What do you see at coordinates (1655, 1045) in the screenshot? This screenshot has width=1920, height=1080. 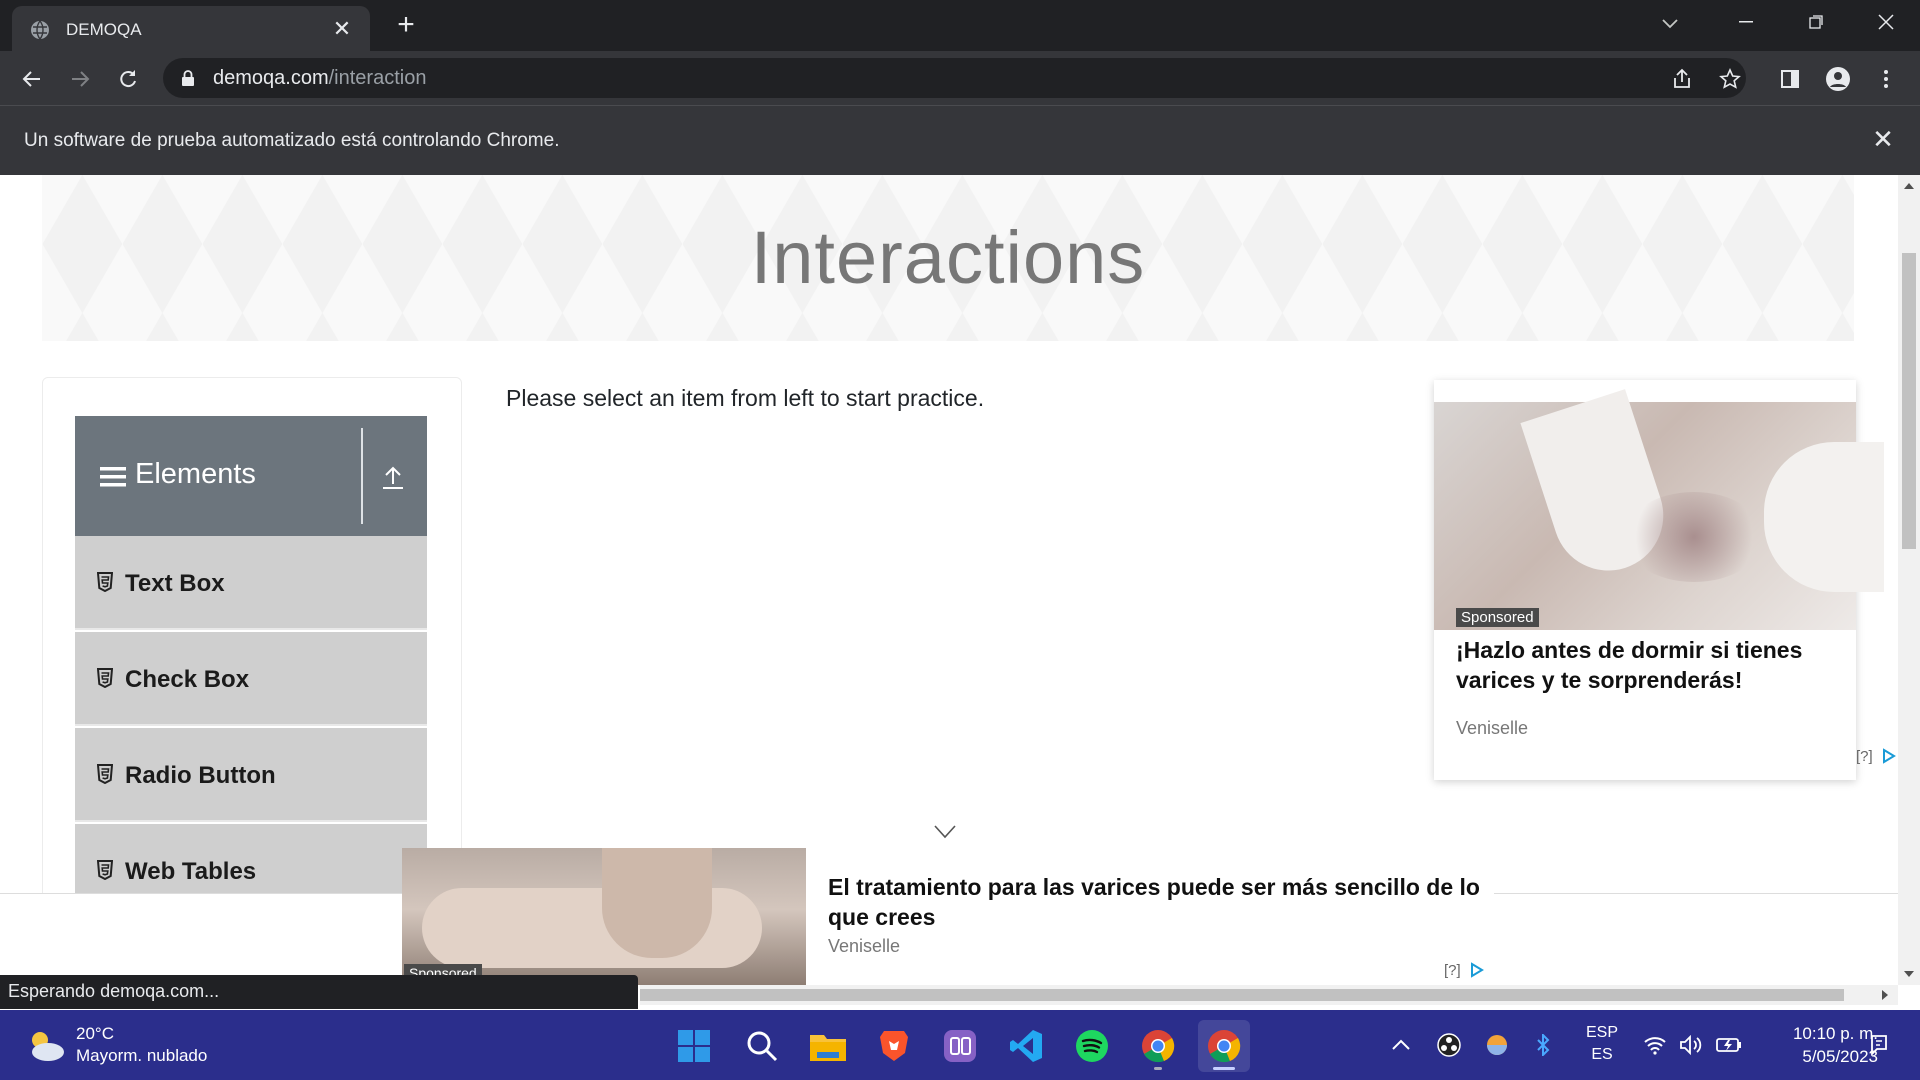 I see `wifi-icon` at bounding box center [1655, 1045].